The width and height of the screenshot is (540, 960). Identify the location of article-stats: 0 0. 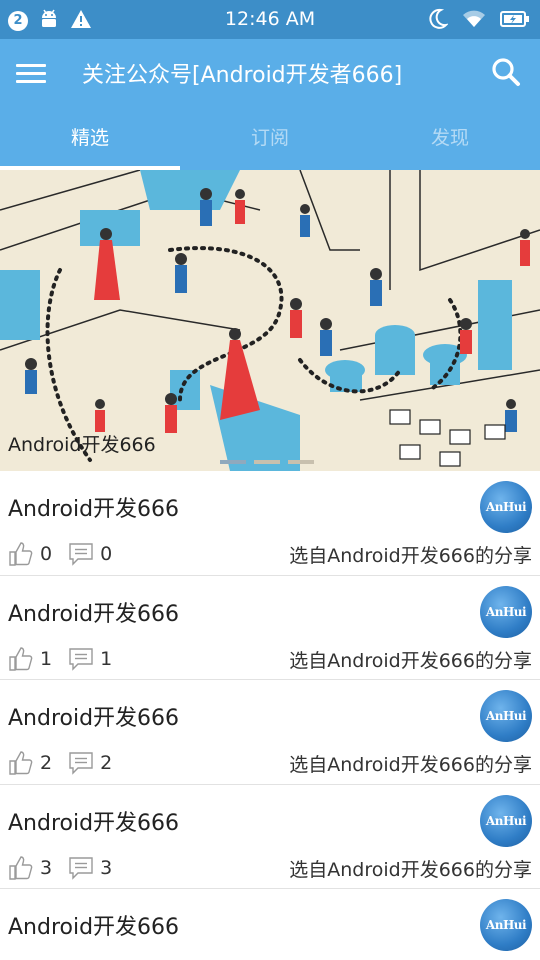
(68, 554).